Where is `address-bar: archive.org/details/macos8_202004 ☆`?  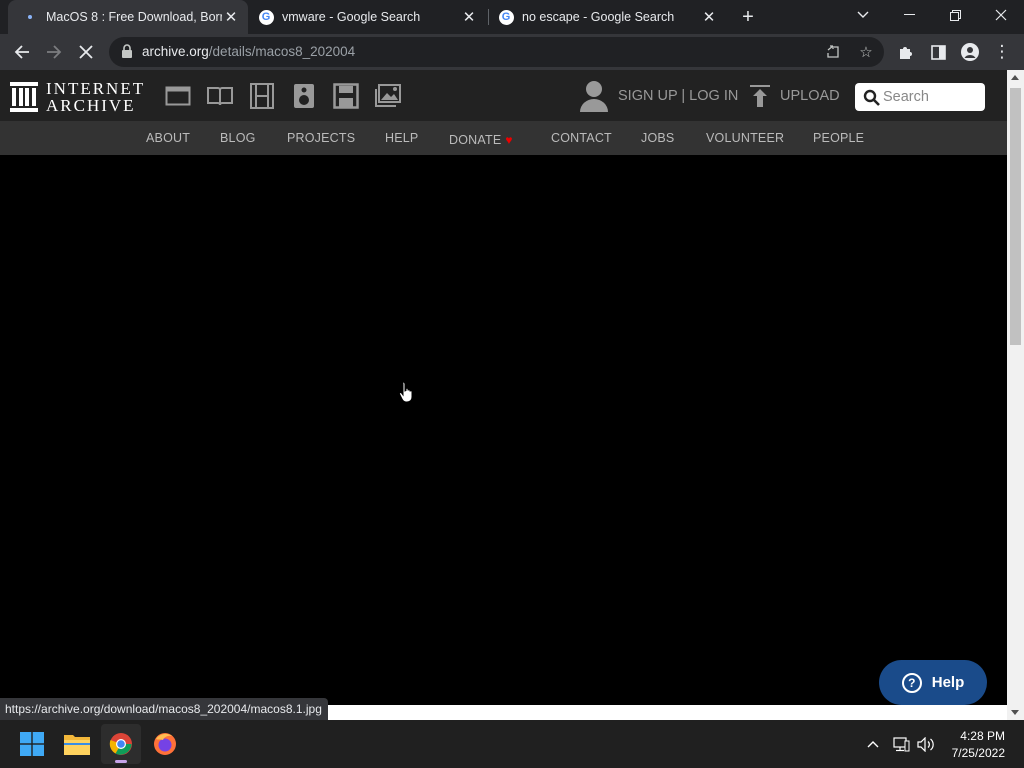 address-bar: archive.org/details/macos8_202004 ☆ is located at coordinates (496, 52).